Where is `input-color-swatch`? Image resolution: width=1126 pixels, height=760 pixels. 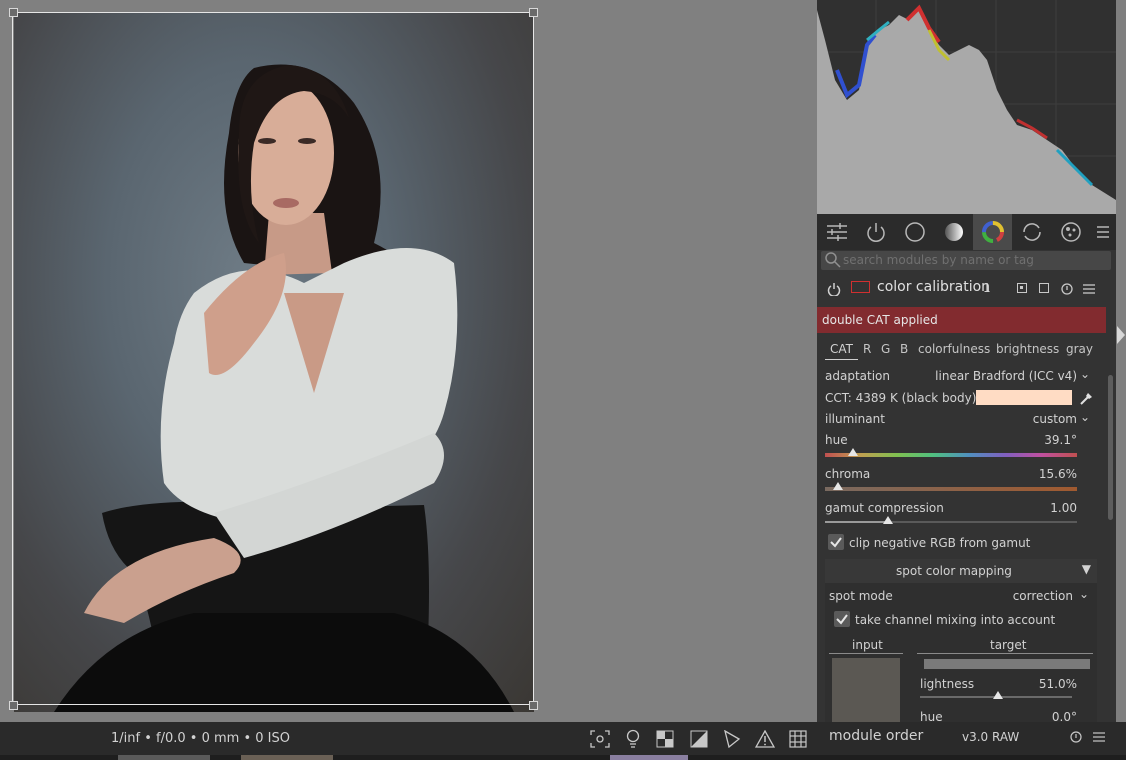 input-color-swatch is located at coordinates (866, 690).